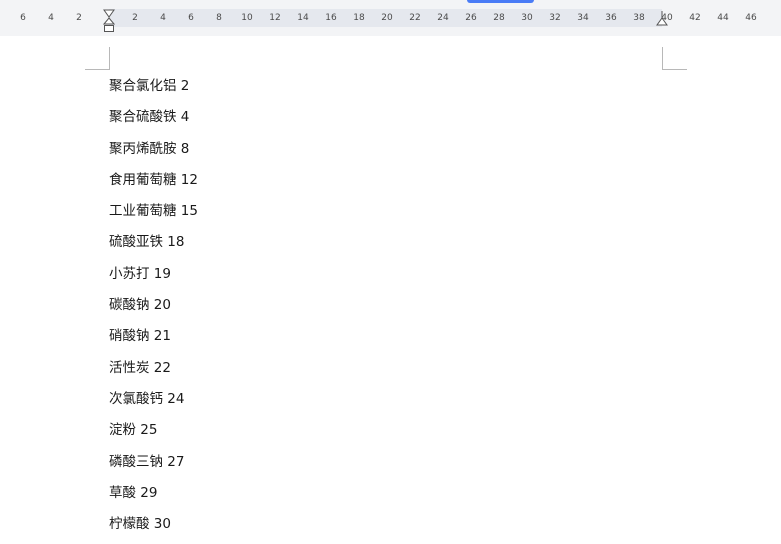 The image size is (781, 544). I want to click on text-line: 磷酸三钠 27, so click(153, 466).